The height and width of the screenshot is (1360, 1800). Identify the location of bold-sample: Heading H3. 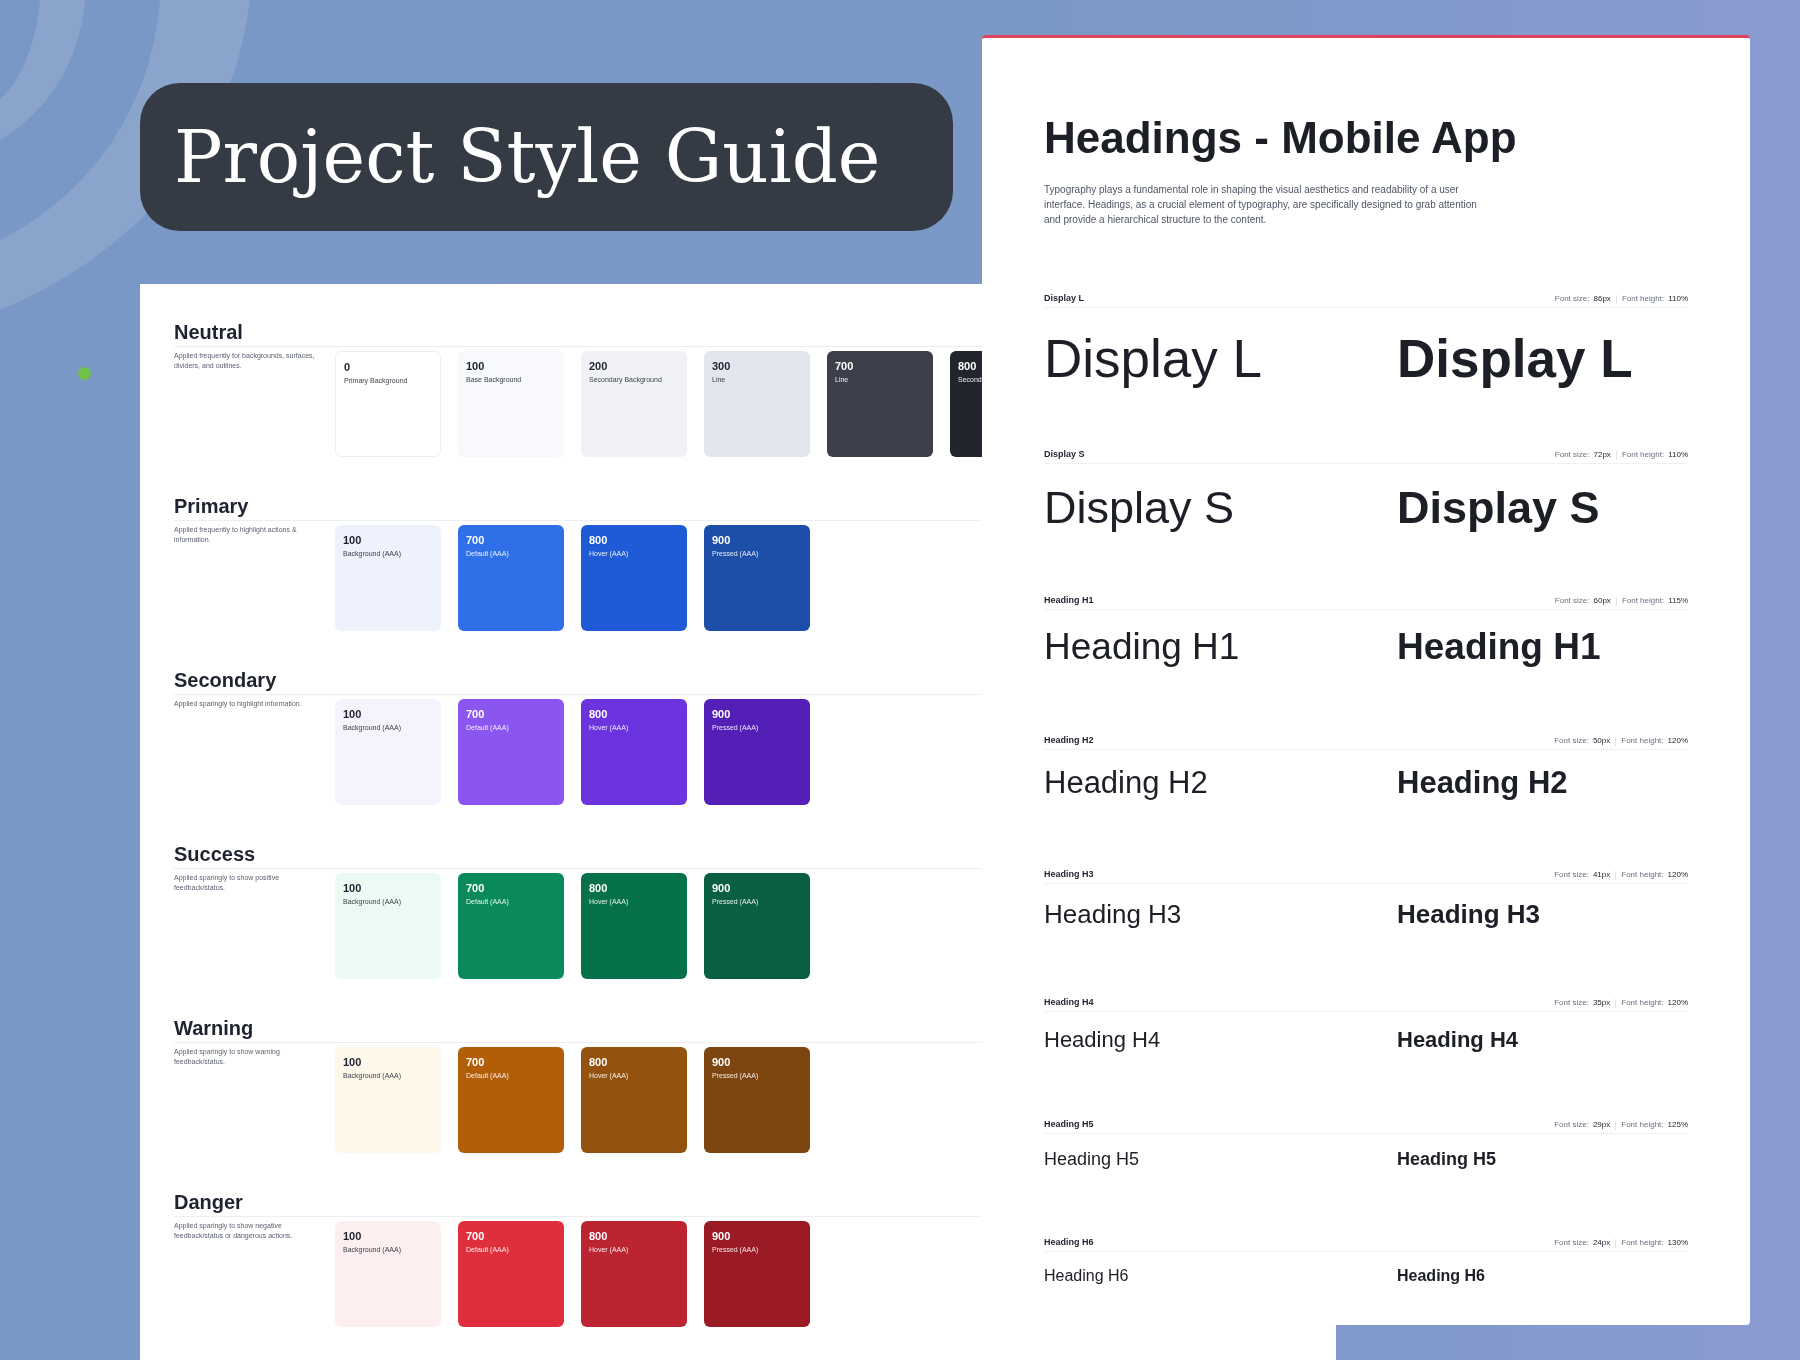
(1469, 914).